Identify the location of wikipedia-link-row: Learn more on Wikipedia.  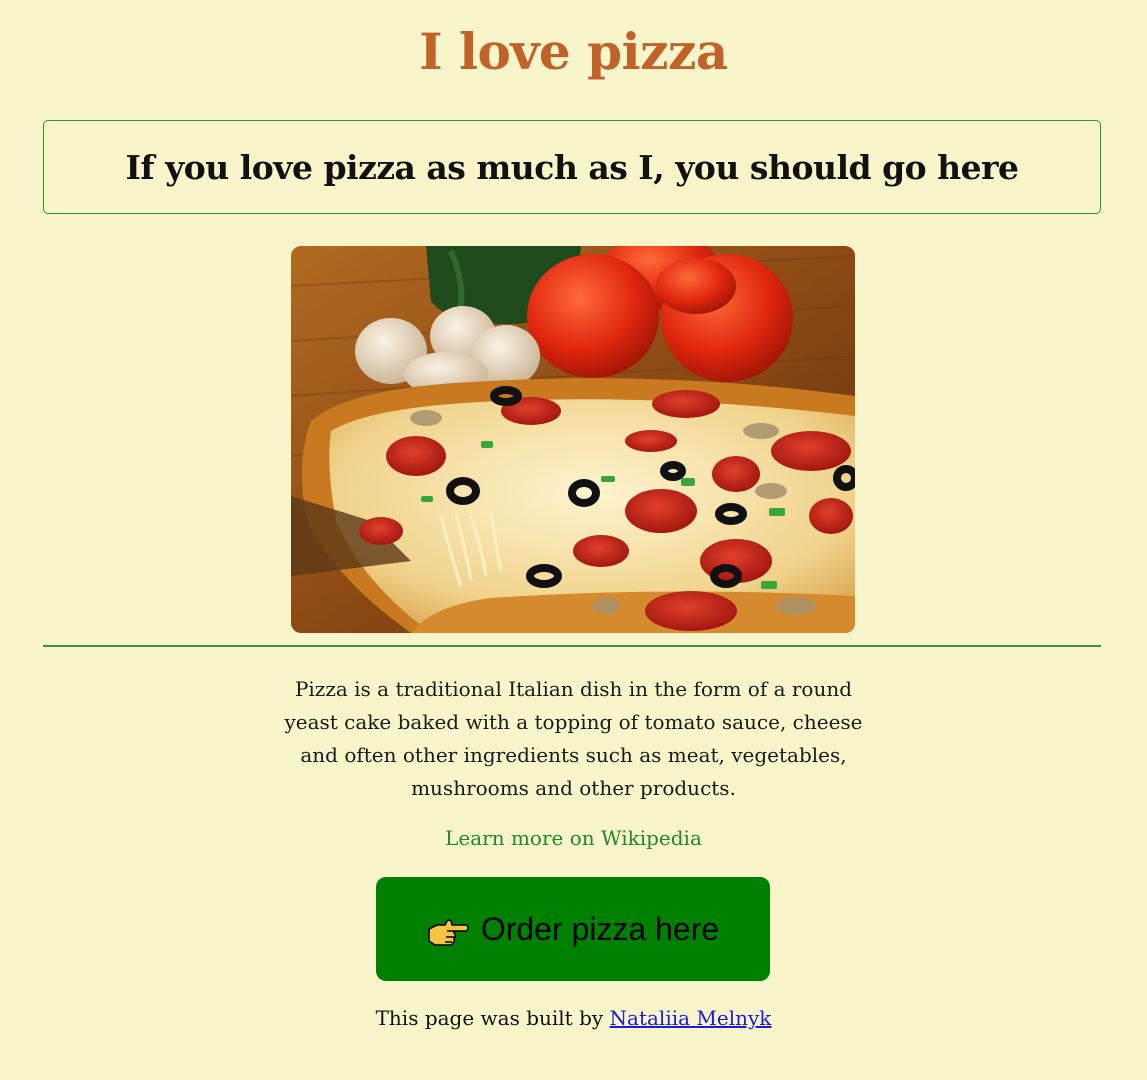
(573, 838).